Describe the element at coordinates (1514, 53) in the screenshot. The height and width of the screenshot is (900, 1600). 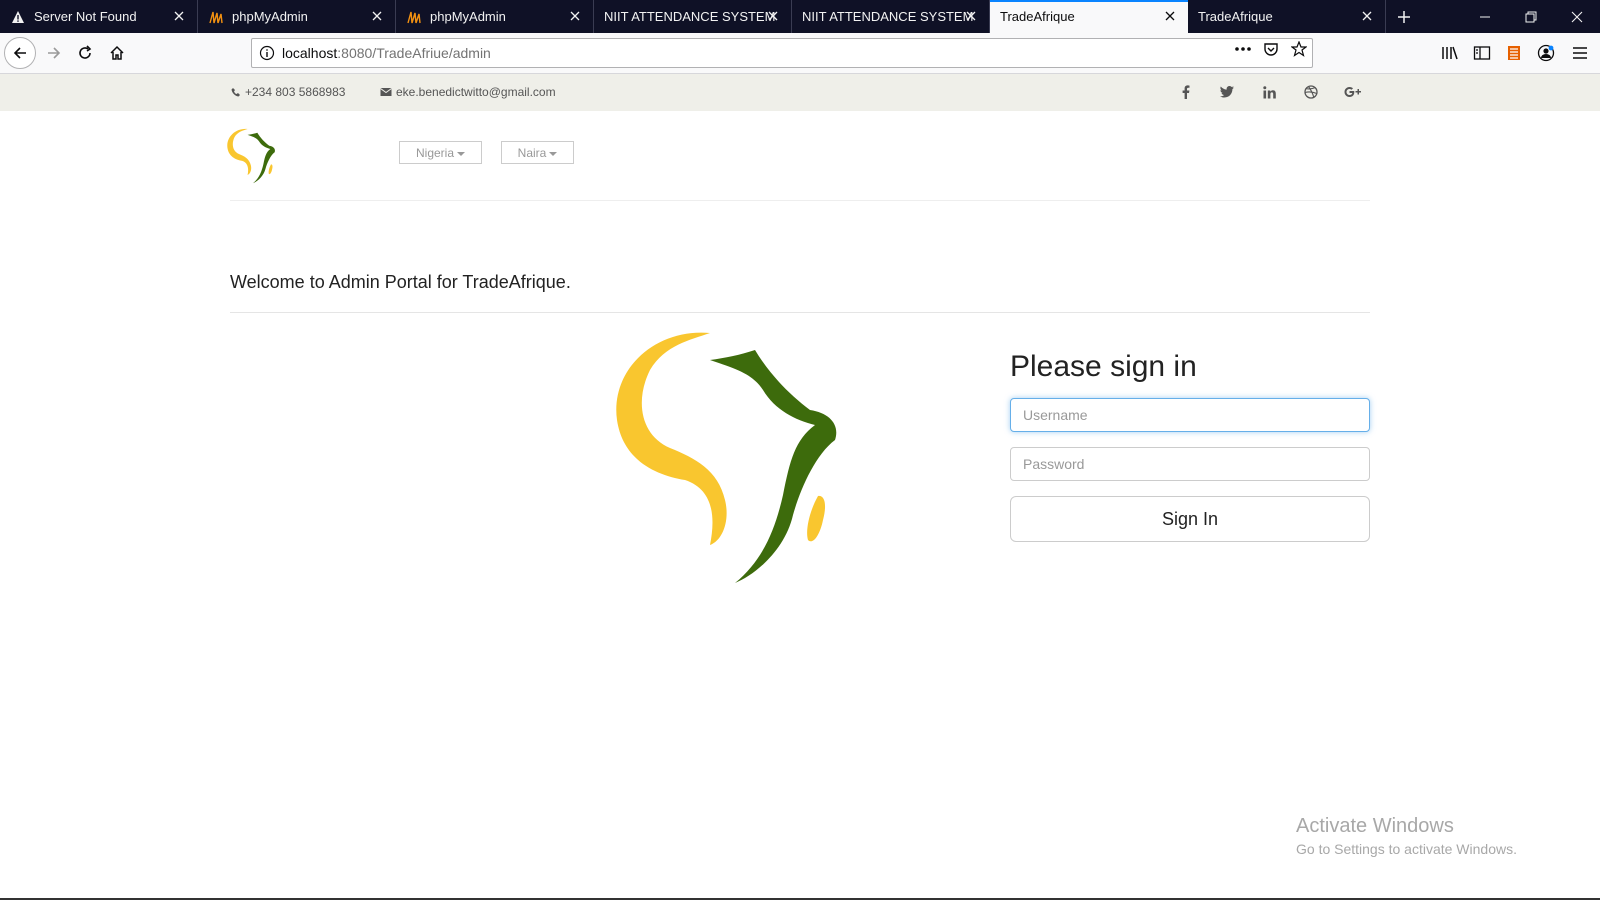
I see `extension-icon` at that location.